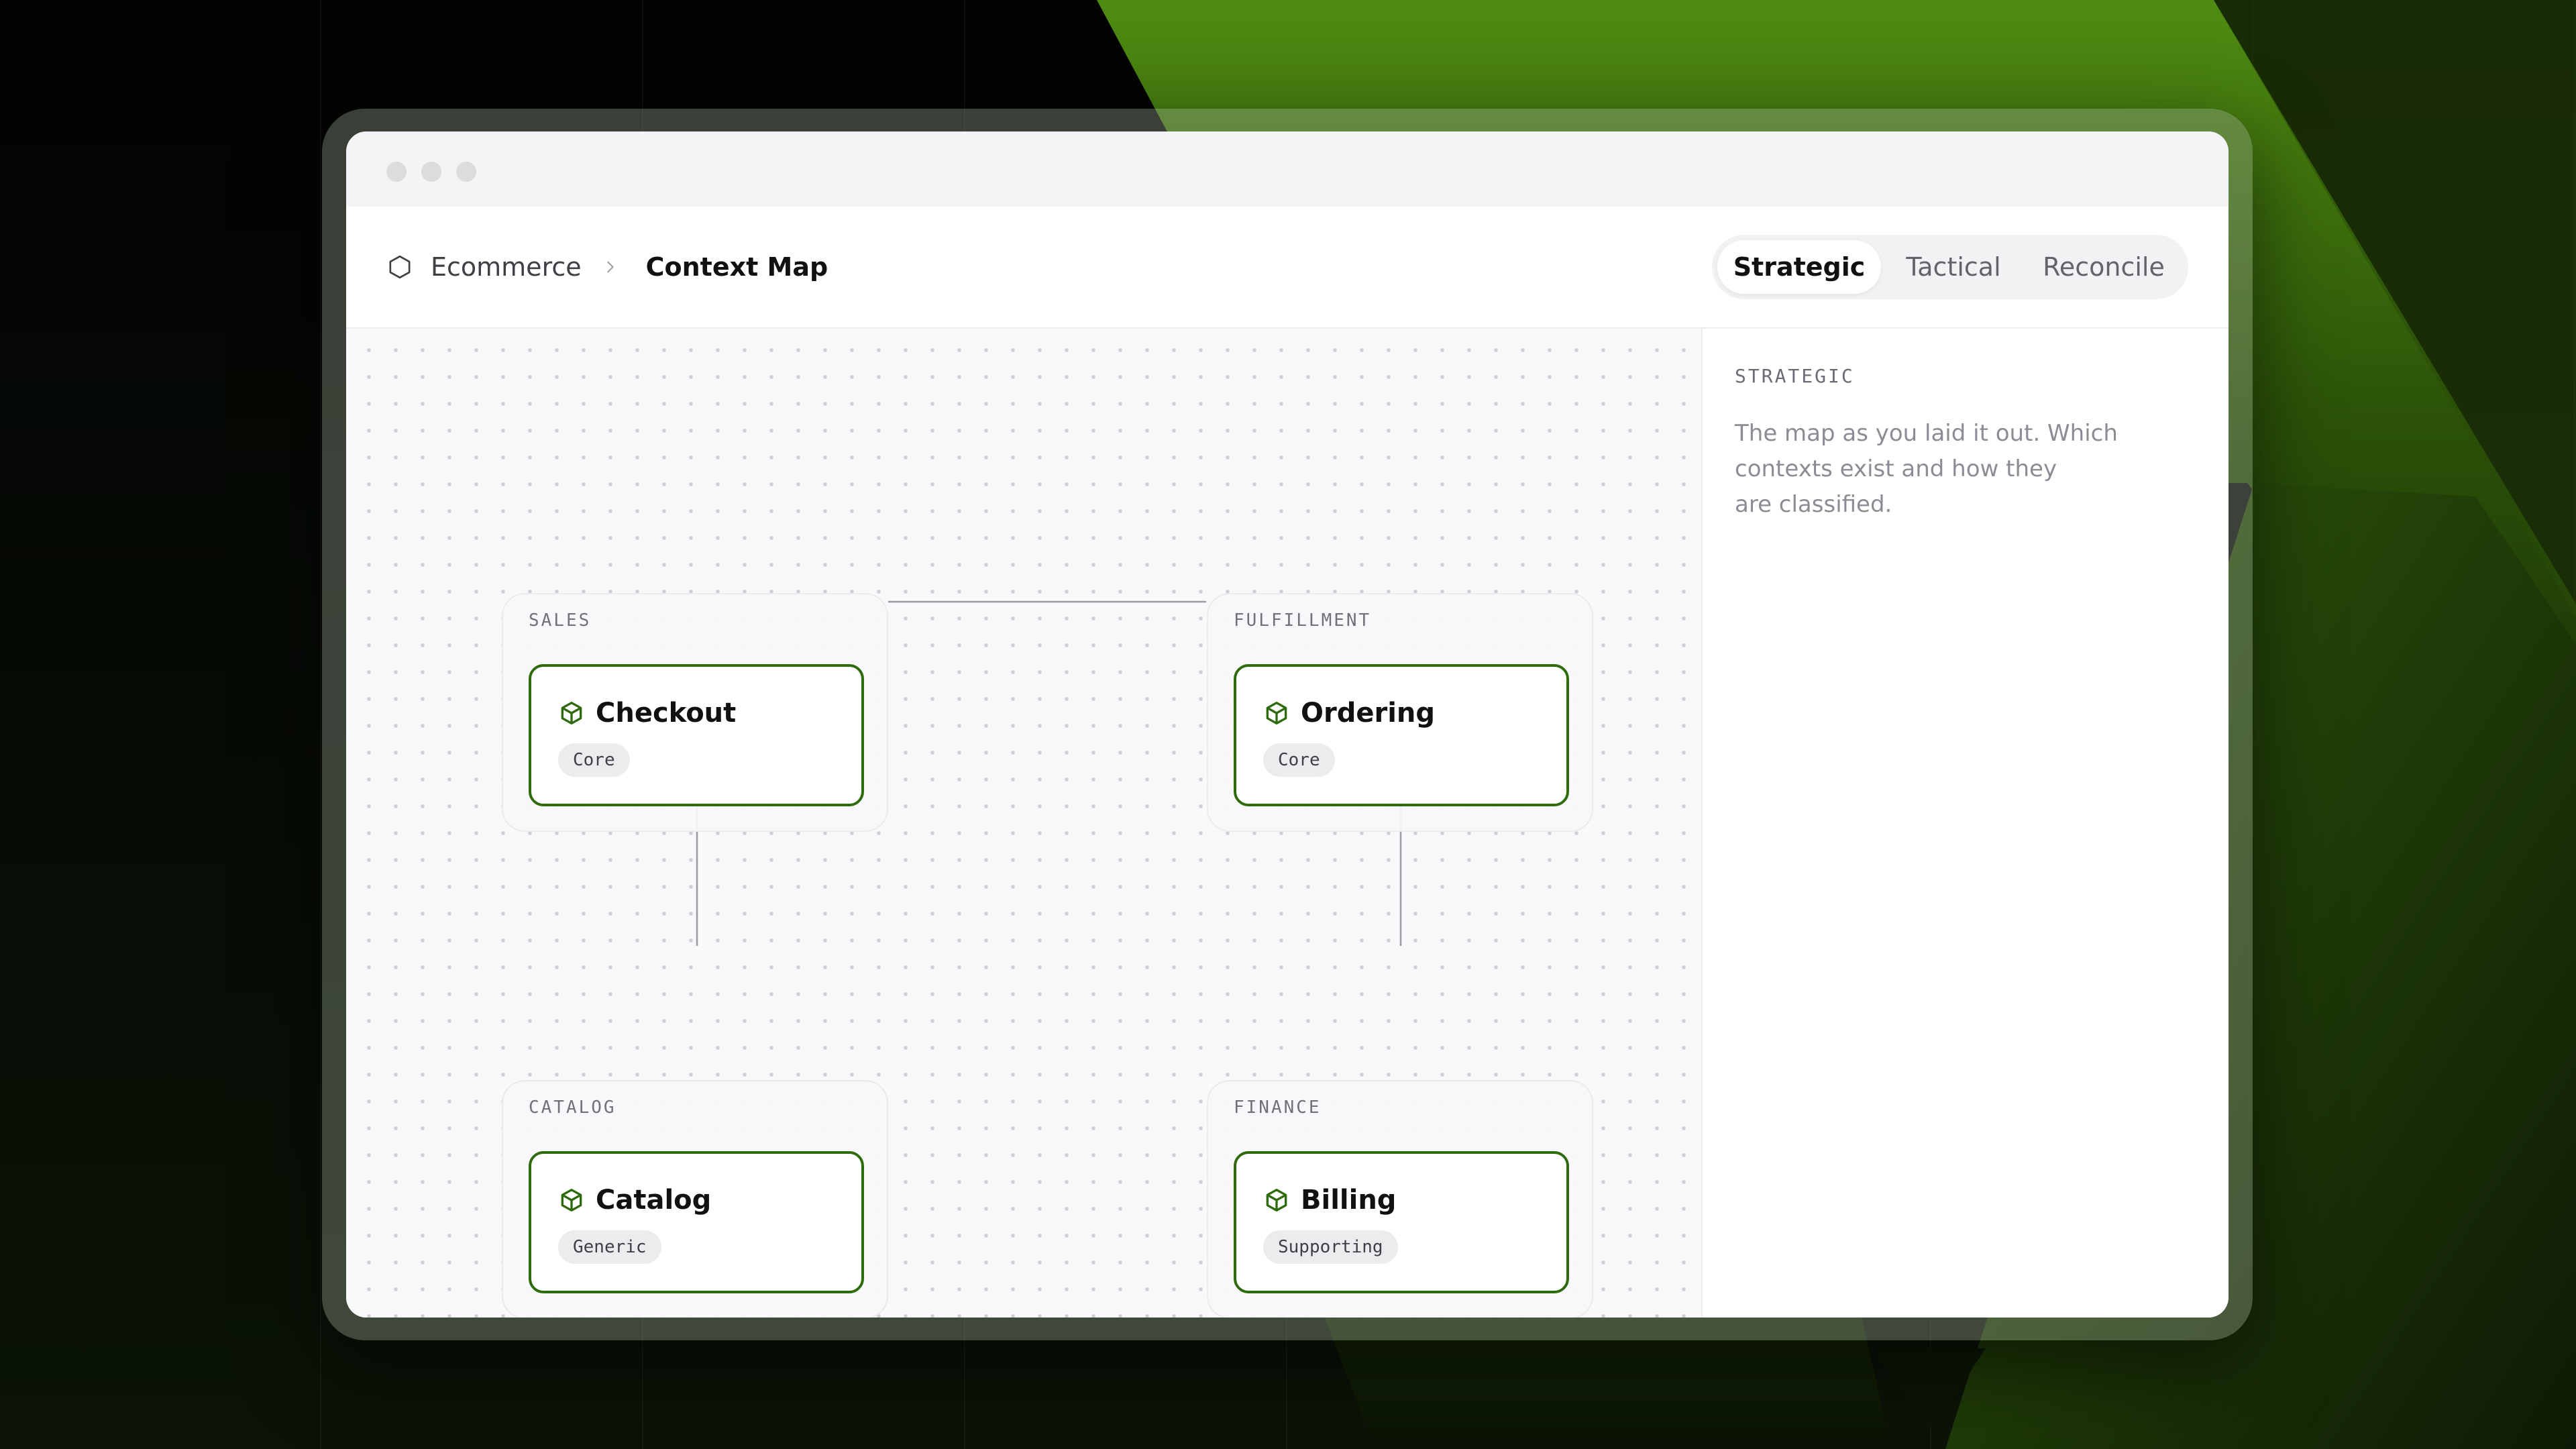  I want to click on group-label: CATALOG, so click(572, 1107).